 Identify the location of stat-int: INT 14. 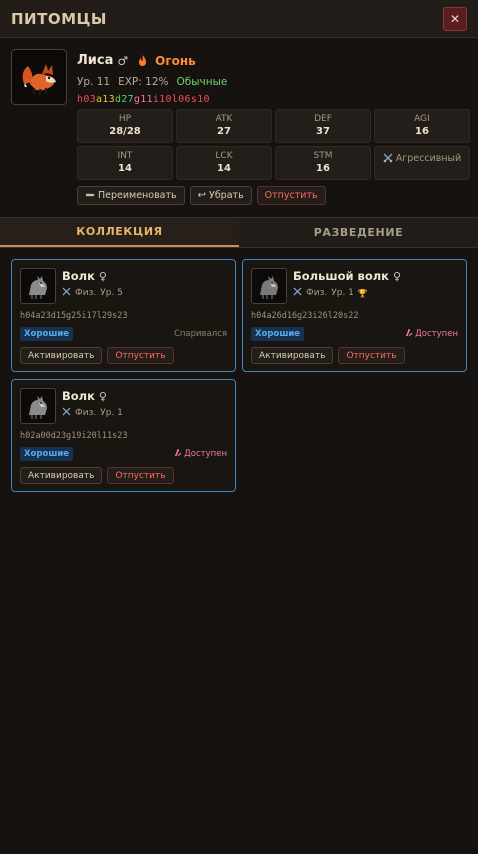
(125, 163).